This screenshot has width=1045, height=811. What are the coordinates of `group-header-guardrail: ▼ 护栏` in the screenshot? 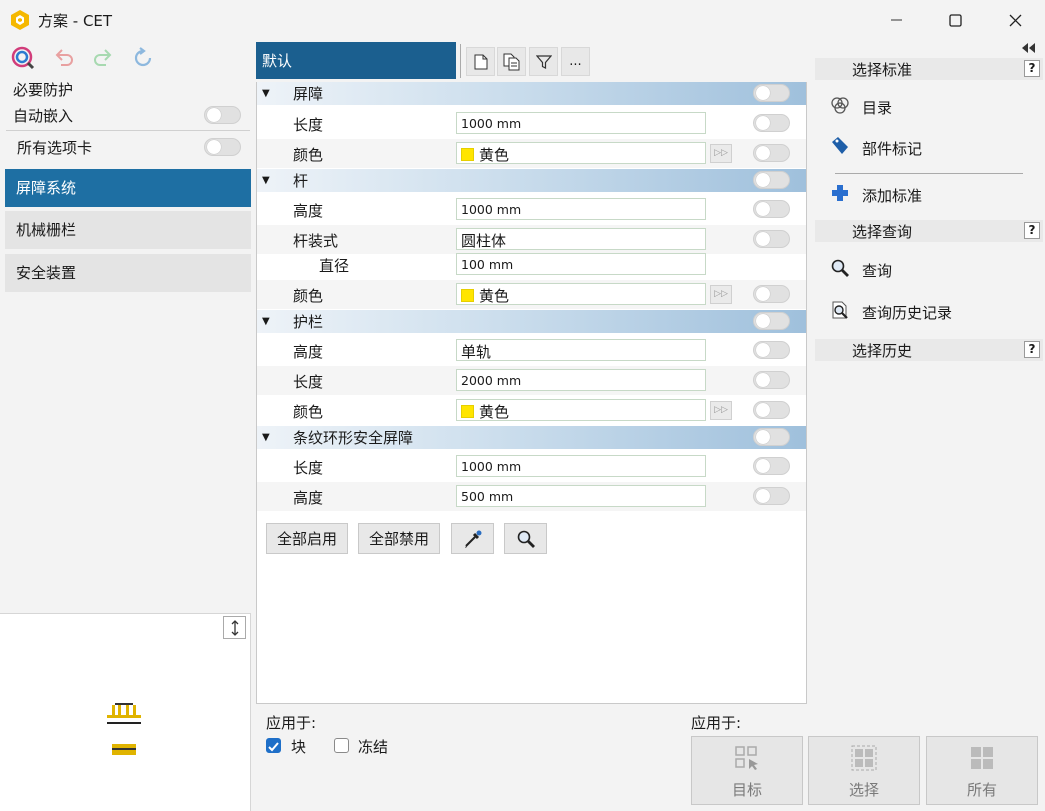 It's located at (531, 321).